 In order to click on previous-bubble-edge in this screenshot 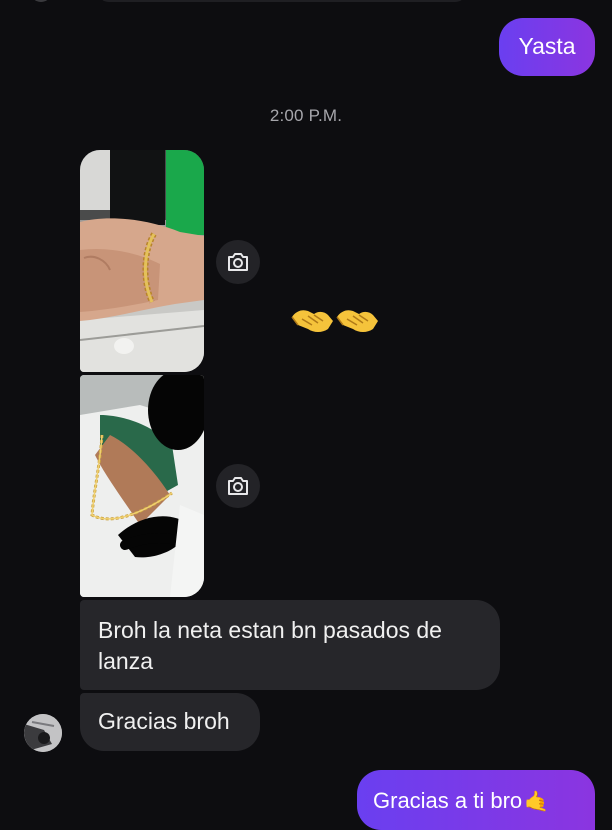, I will do `click(282, 1)`.